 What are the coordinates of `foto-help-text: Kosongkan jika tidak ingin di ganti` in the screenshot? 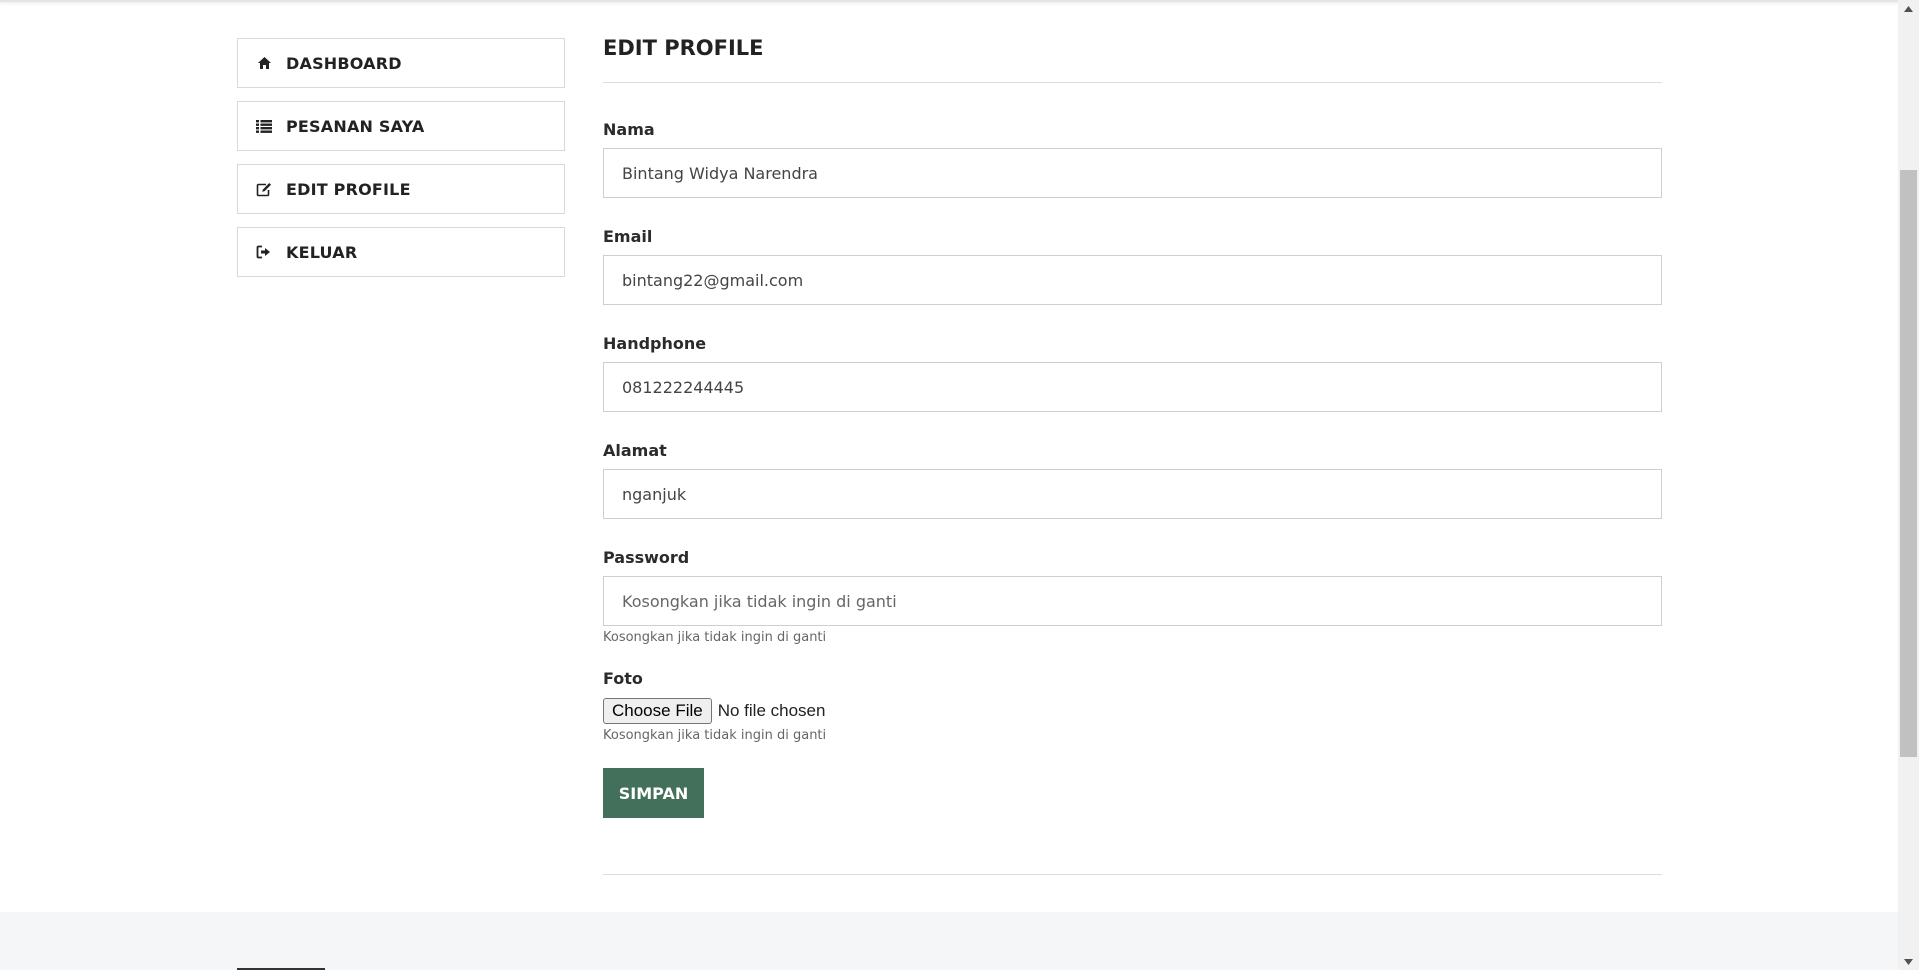 It's located at (715, 735).